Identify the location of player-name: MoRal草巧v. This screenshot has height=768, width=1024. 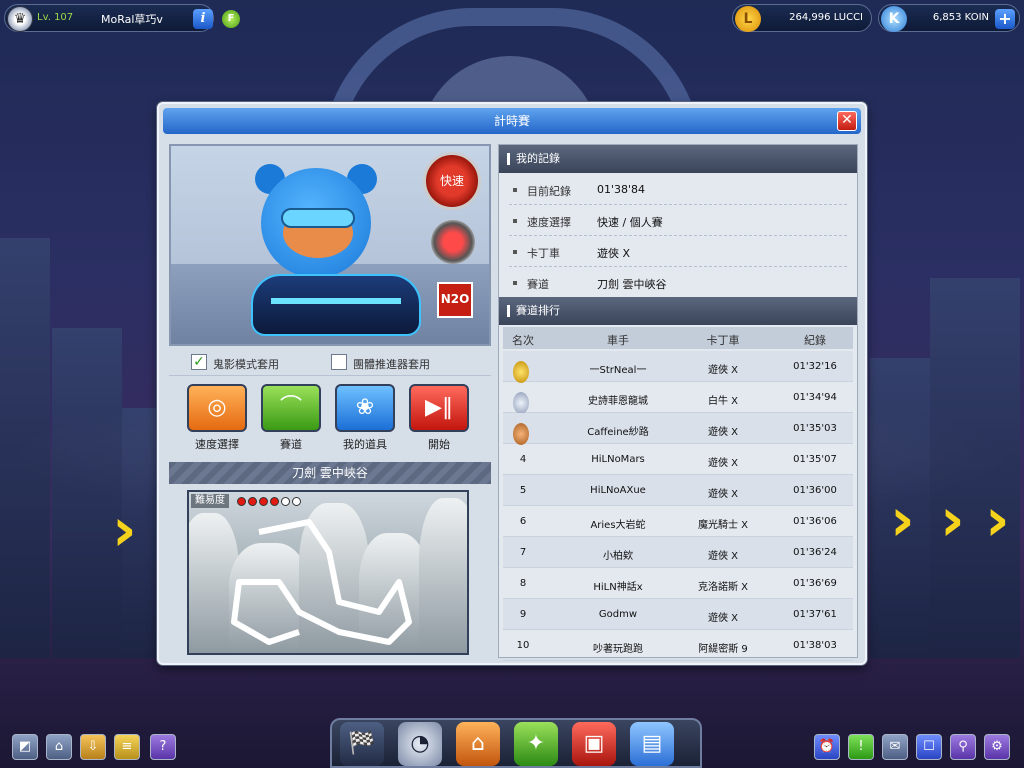
(132, 19).